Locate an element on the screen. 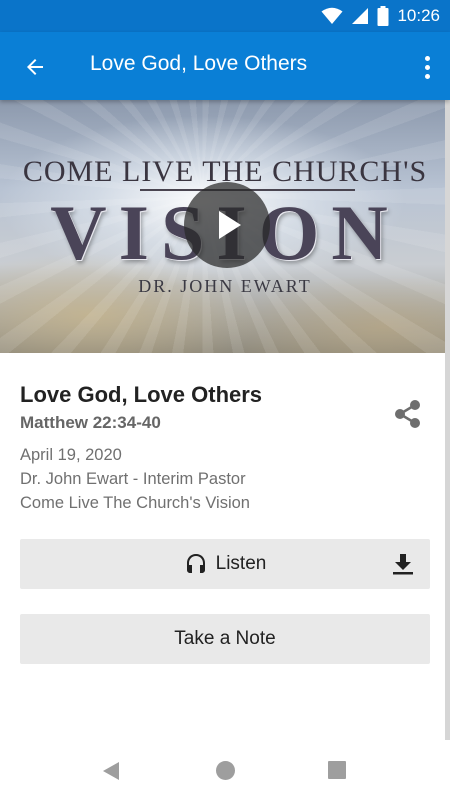 This screenshot has width=450, height=800. share-icon is located at coordinates (407, 414).